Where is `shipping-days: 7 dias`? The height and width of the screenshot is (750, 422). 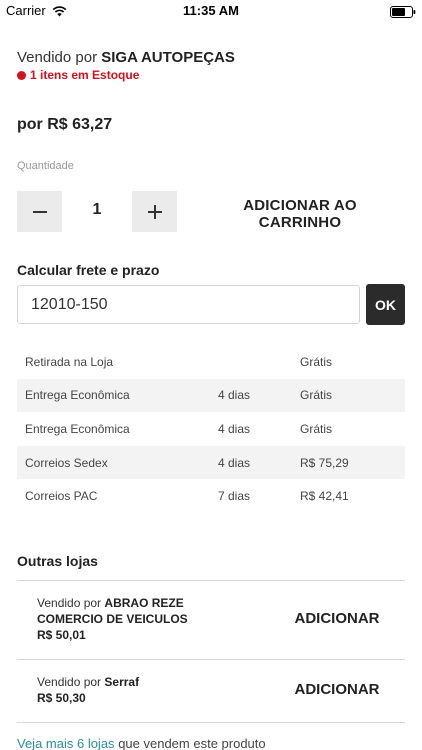 shipping-days: 7 dias is located at coordinates (234, 496).